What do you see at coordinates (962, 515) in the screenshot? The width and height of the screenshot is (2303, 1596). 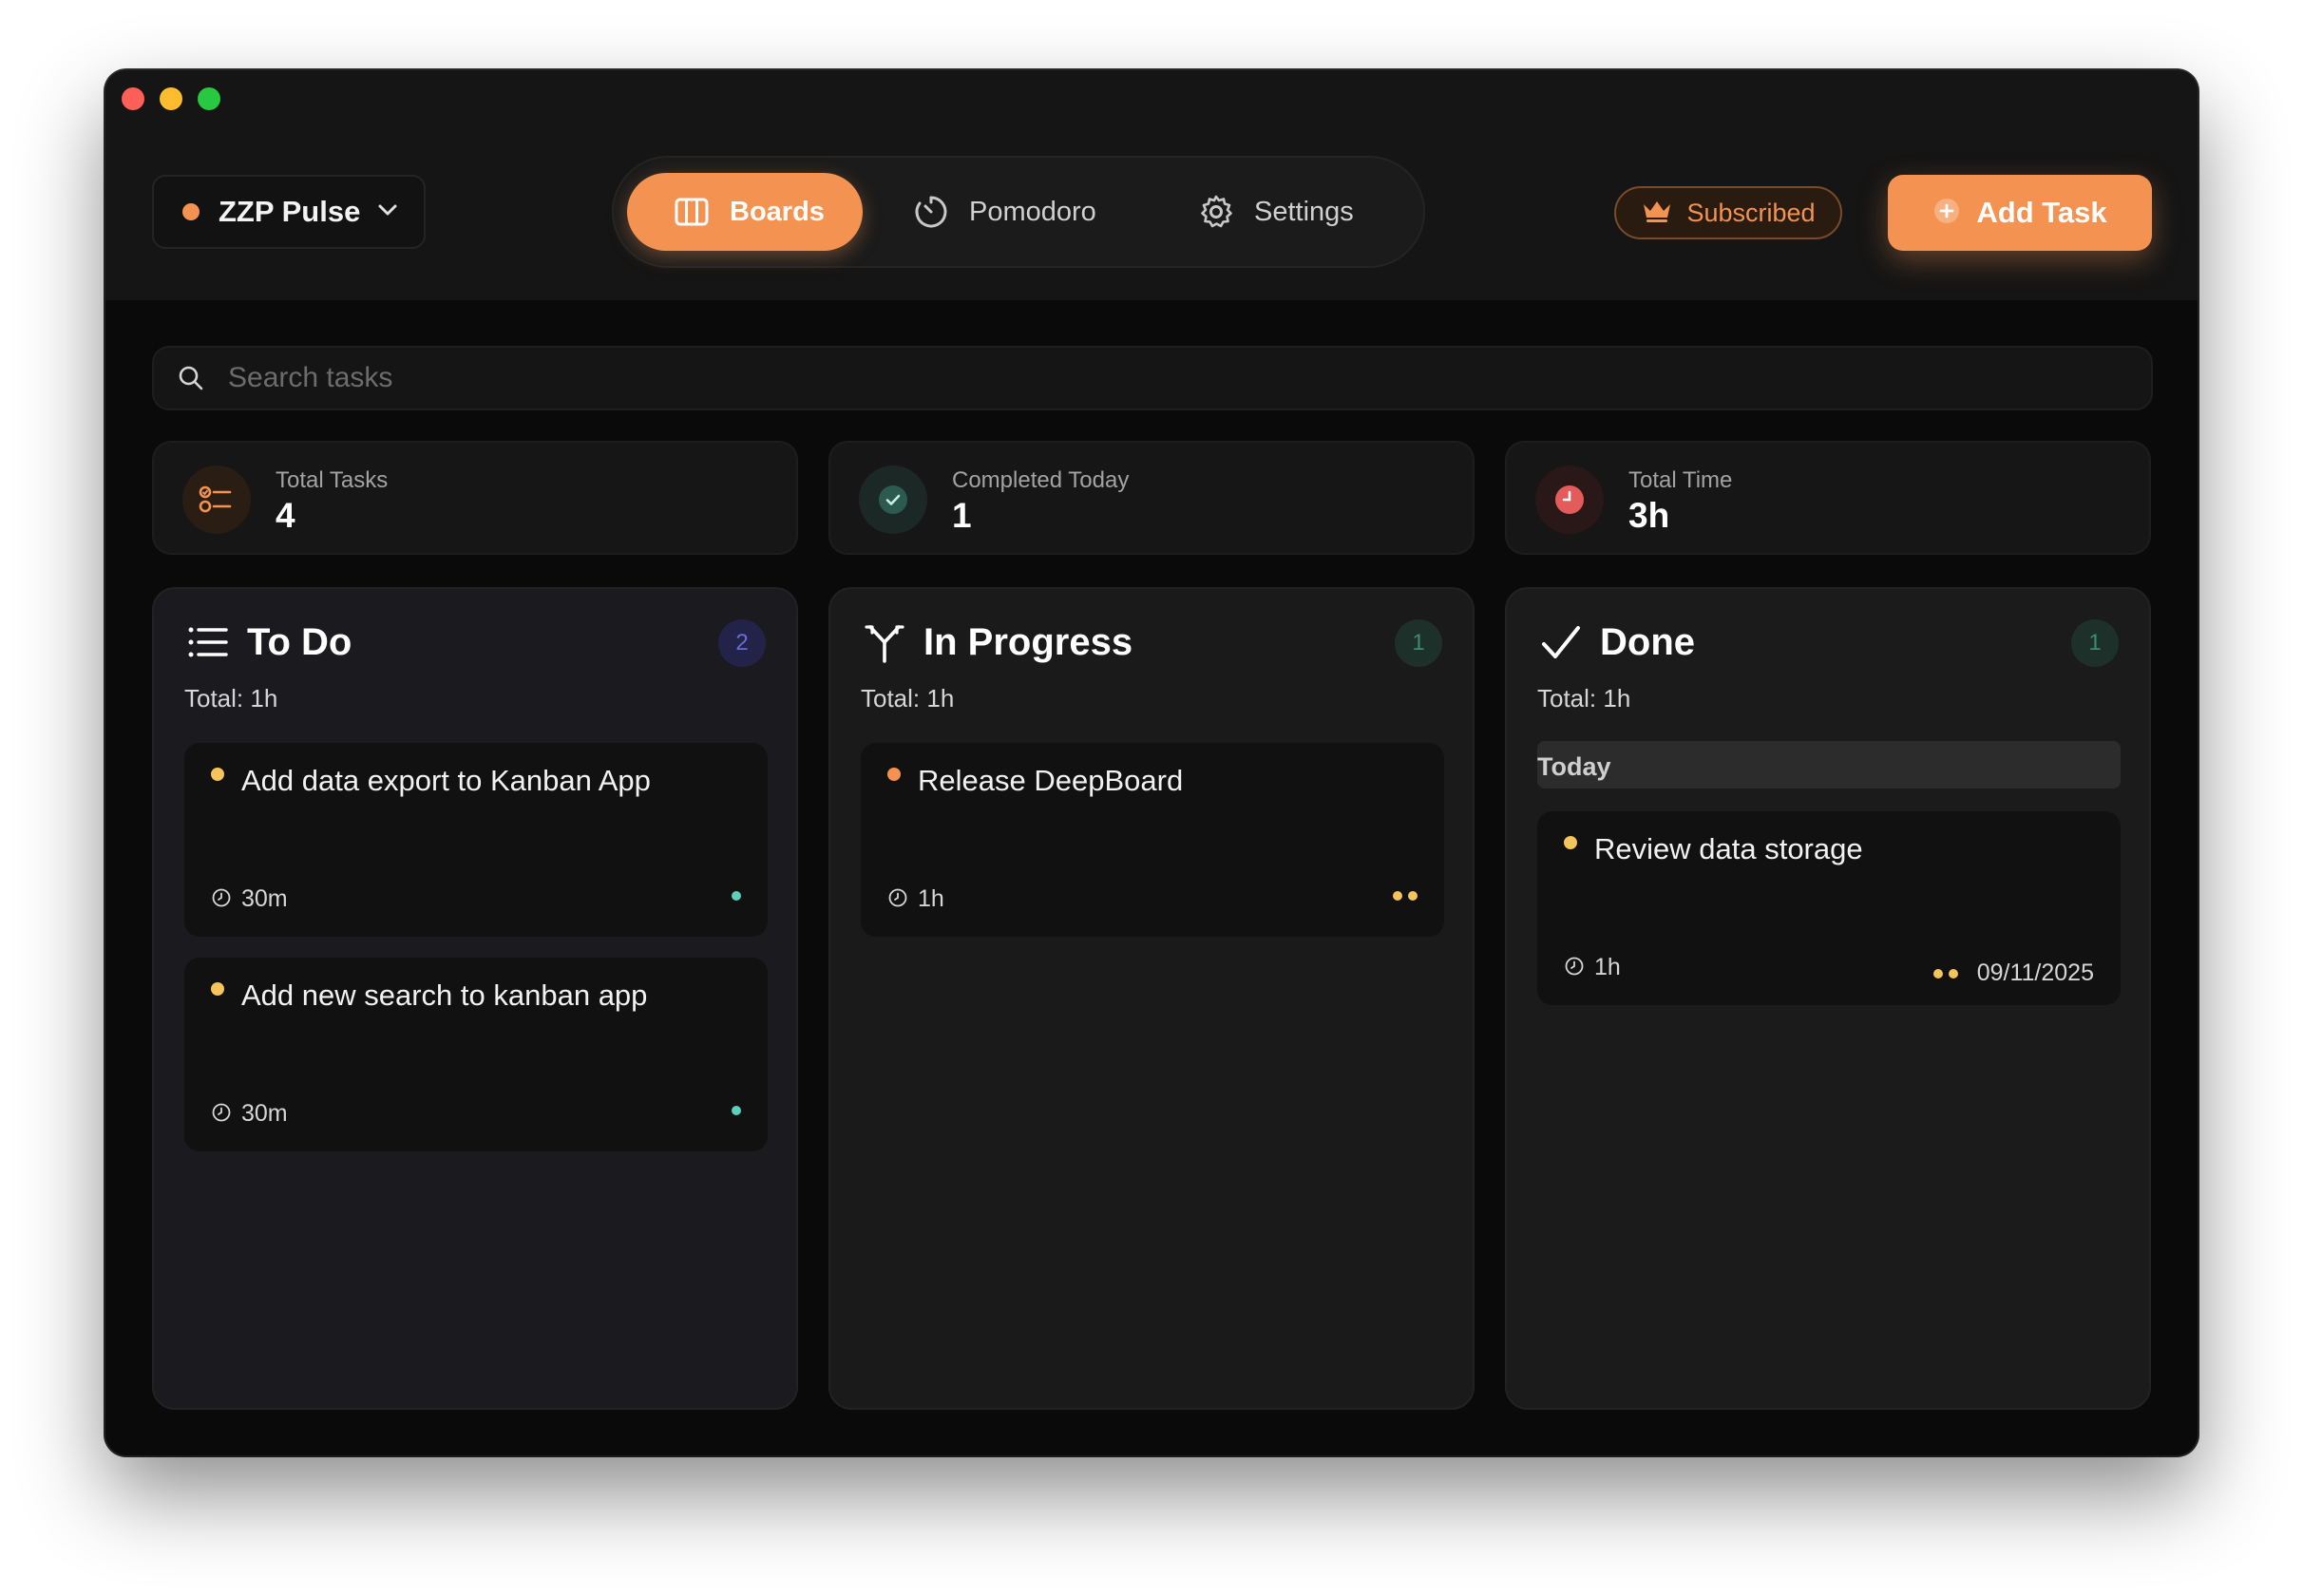 I see `stat-value: 1` at bounding box center [962, 515].